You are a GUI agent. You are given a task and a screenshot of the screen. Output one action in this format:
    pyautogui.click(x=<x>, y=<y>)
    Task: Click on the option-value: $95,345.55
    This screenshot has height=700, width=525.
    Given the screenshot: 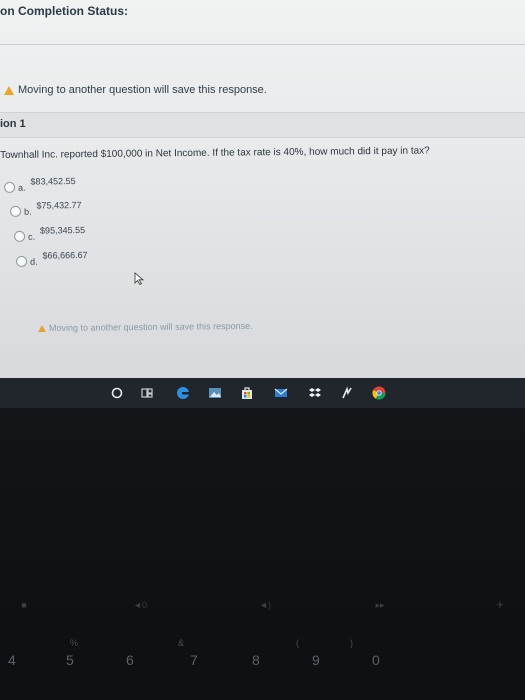 What is the action you would take?
    pyautogui.click(x=62, y=230)
    